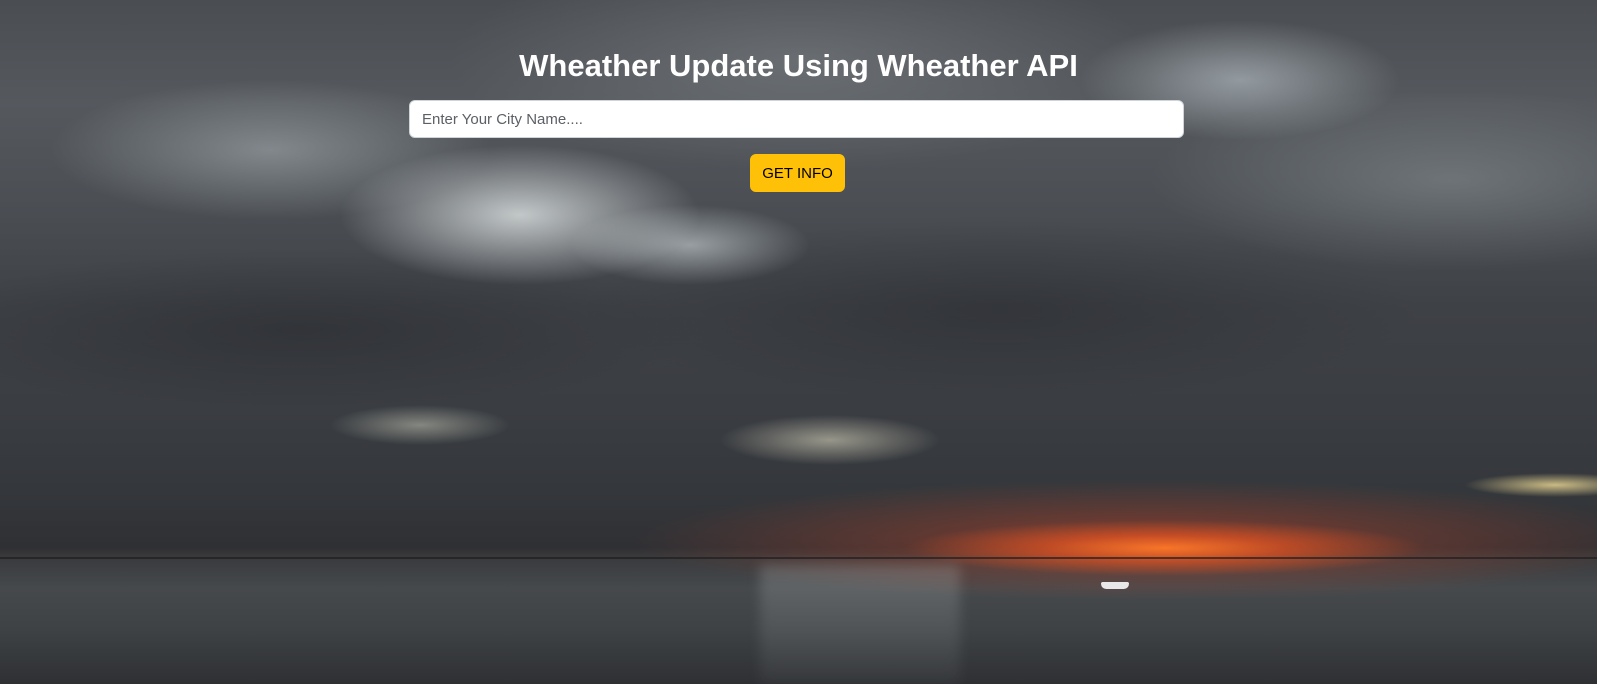 The image size is (1597, 684). I want to click on sea-reflection, so click(860, 624).